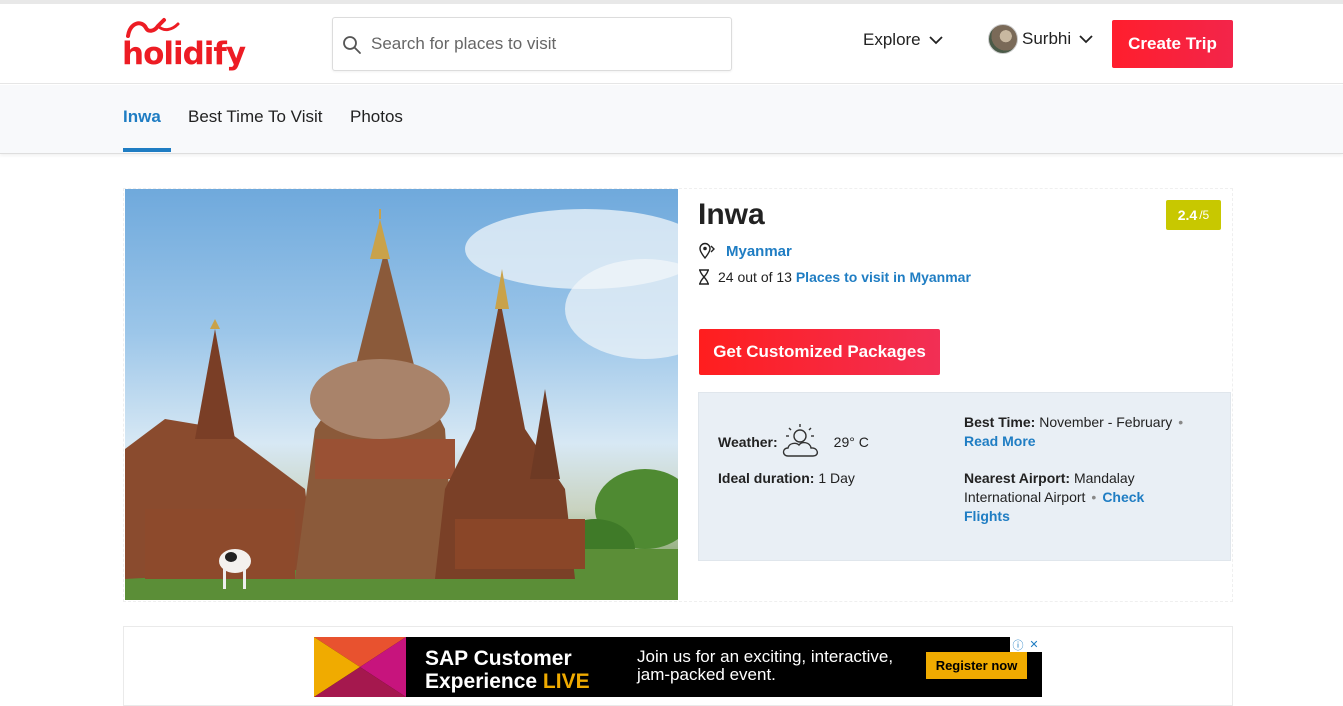 This screenshot has height=706, width=1343. I want to click on country-link: Myanmar, so click(759, 251).